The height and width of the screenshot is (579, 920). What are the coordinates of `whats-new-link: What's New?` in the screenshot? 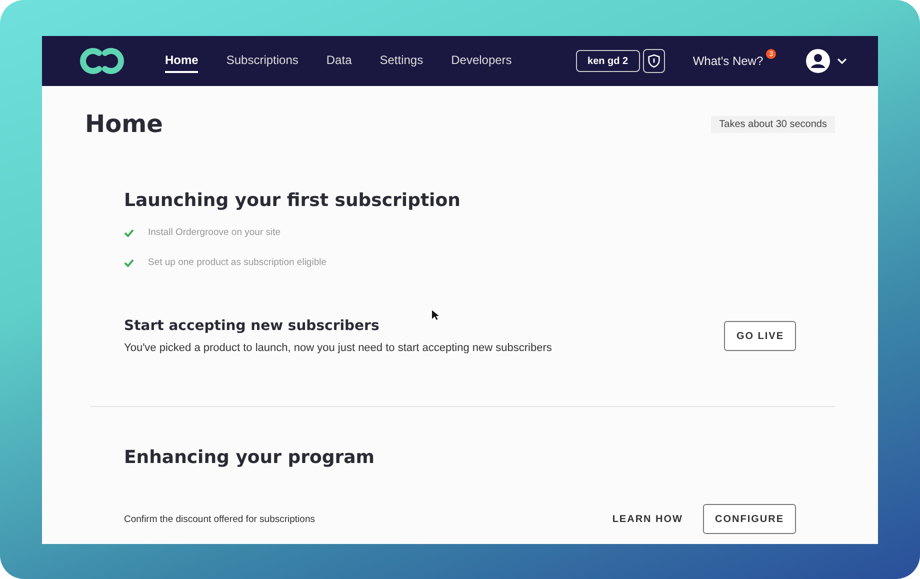 It's located at (728, 61).